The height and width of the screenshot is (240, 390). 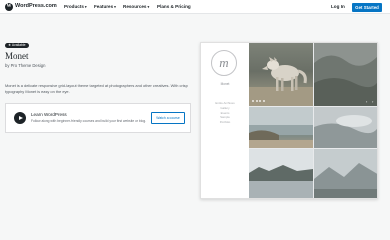 I want to click on nav-products-label: Products, so click(x=74, y=6).